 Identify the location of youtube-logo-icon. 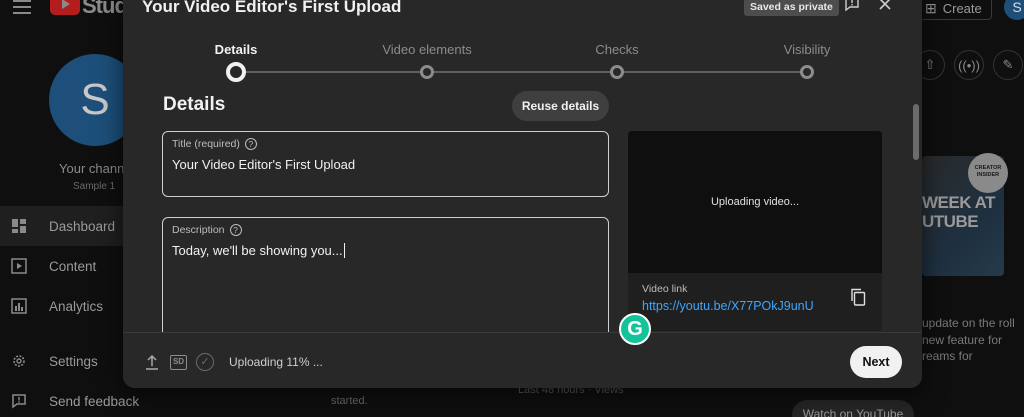
(65, 7).